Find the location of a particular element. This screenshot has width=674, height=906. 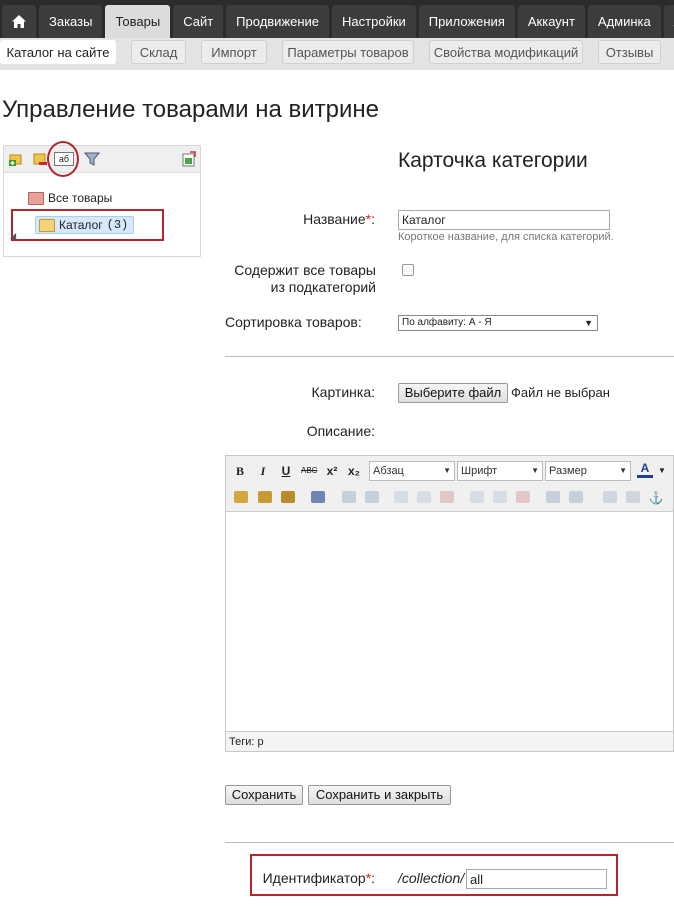

table-props-icon is located at coordinates (372, 497).